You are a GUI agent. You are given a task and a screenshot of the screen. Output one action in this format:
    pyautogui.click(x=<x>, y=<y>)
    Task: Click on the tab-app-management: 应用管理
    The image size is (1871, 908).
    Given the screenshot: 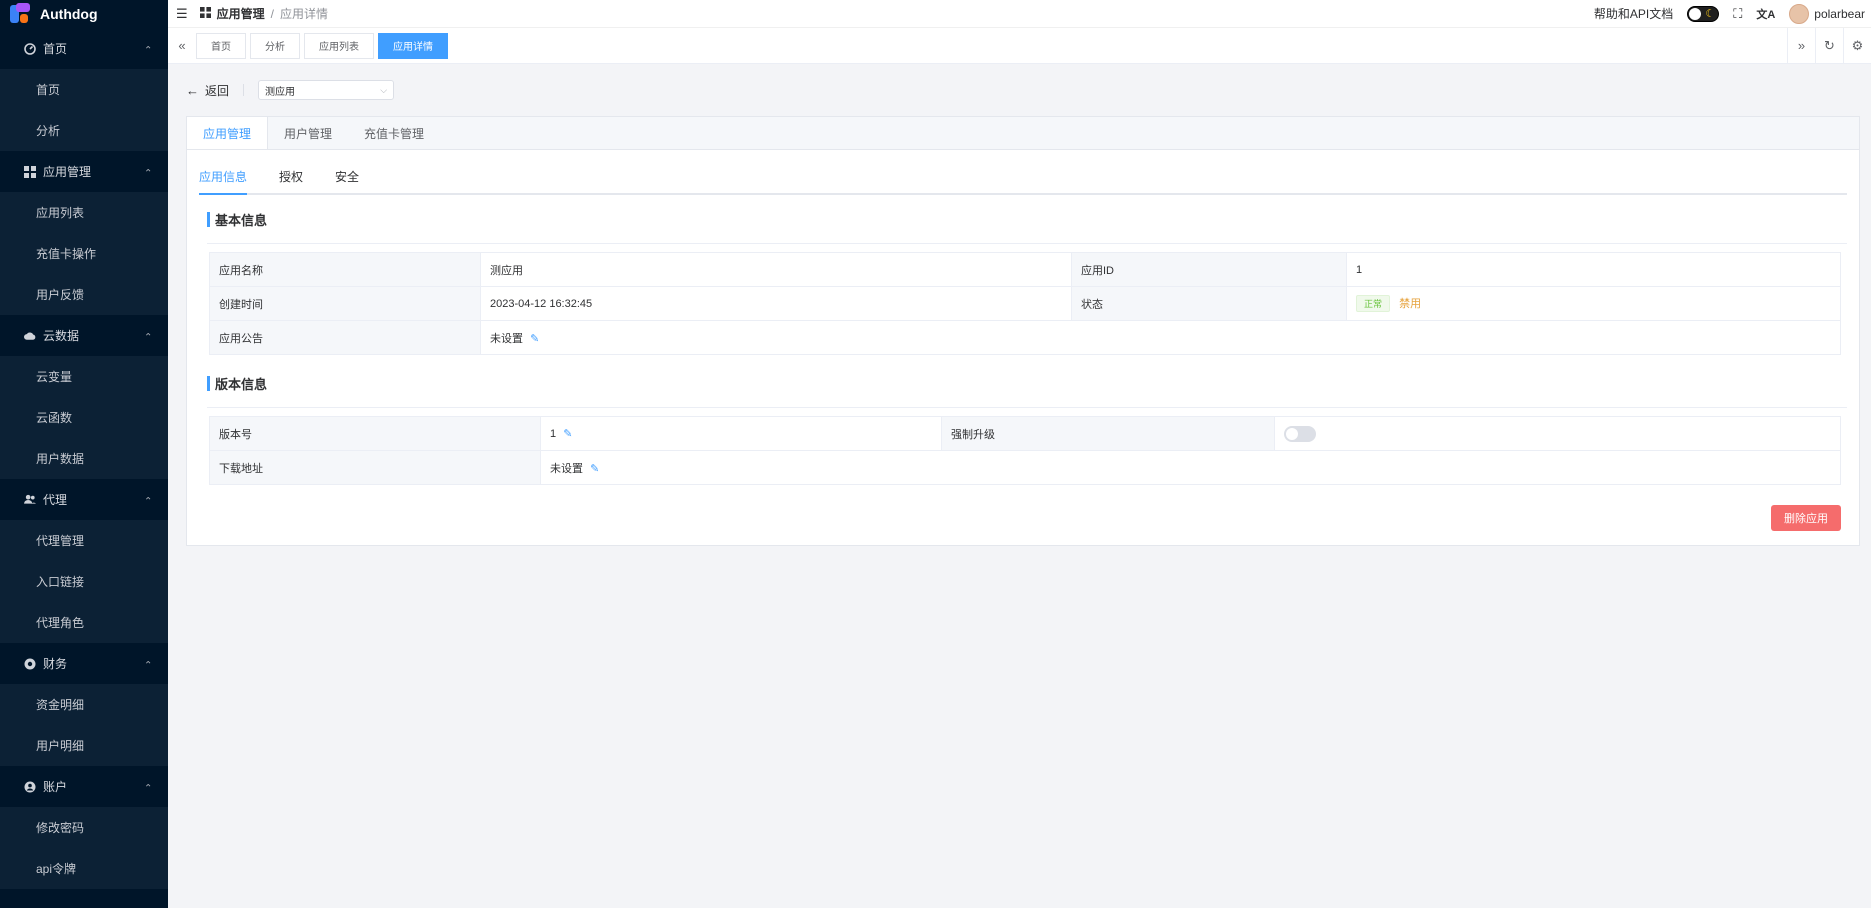 What is the action you would take?
    pyautogui.click(x=228, y=133)
    